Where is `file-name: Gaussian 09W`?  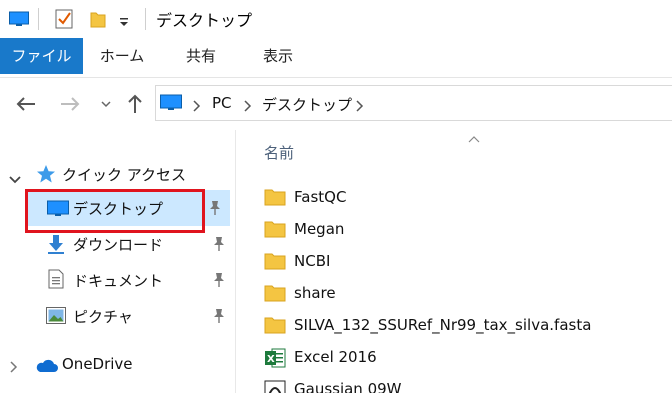
file-name: Gaussian 09W is located at coordinates (348, 386).